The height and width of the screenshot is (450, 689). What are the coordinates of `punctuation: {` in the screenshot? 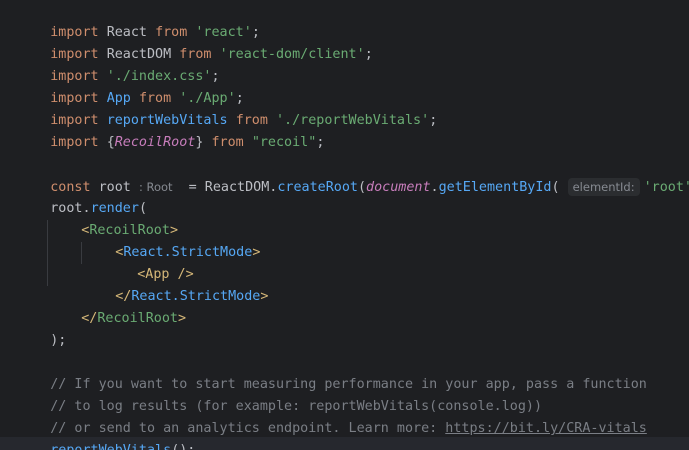 It's located at (110, 142).